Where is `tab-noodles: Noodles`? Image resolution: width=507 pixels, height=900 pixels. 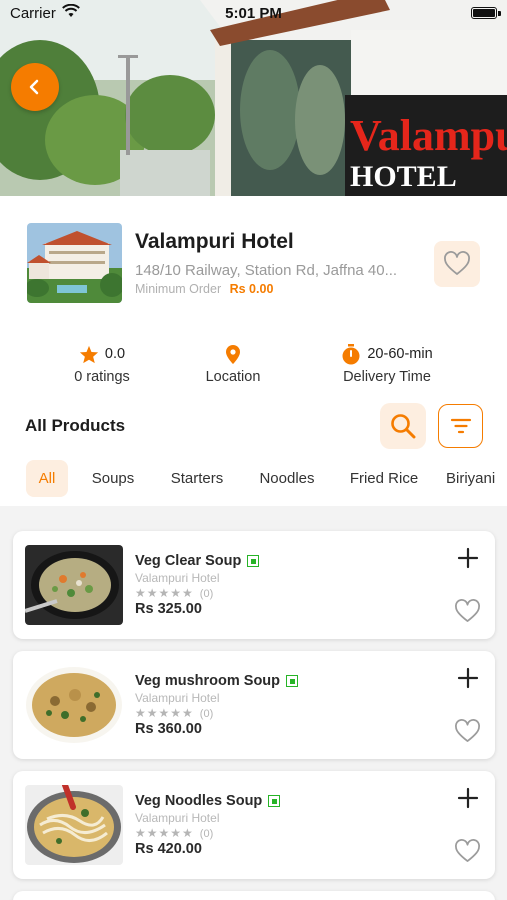
tab-noodles: Noodles is located at coordinates (287, 478).